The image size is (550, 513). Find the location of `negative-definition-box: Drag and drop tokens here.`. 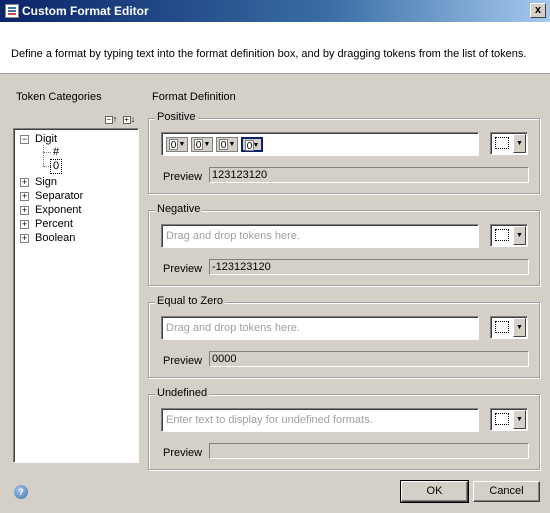

negative-definition-box: Drag and drop tokens here. is located at coordinates (320, 236).